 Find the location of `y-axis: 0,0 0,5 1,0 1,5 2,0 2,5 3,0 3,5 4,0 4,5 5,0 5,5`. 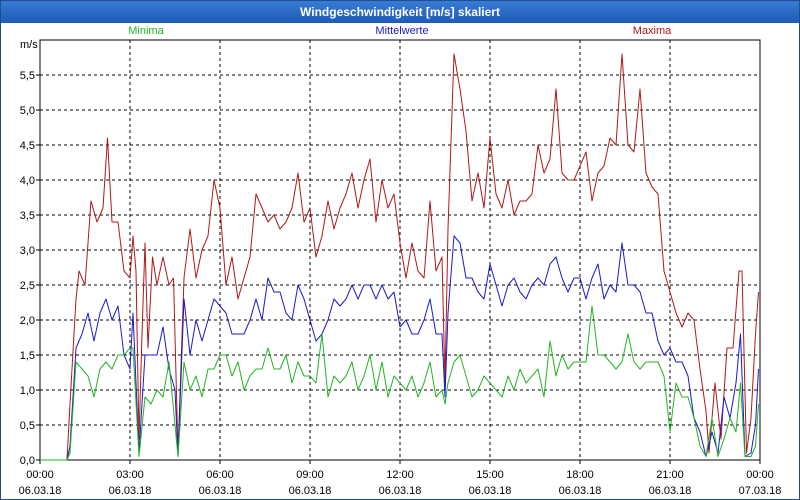

y-axis: 0,0 0,5 1,0 1,5 2,0 2,5 3,0 3,5 4,0 4,5 5,0 5,5 is located at coordinates (30, 268).